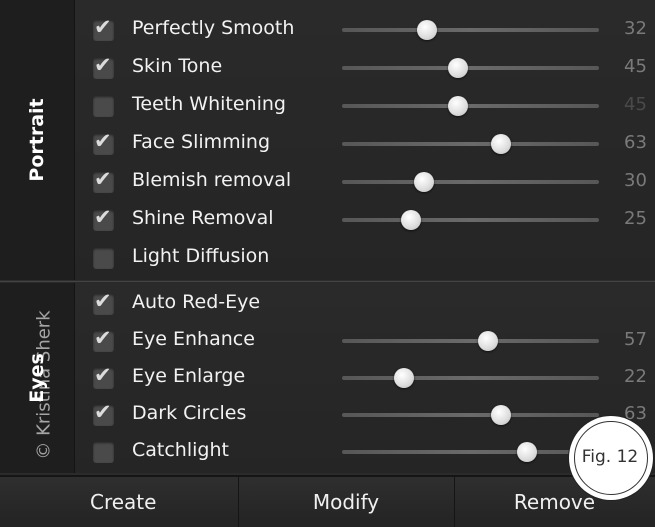 The height and width of the screenshot is (527, 655). Describe the element at coordinates (196, 302) in the screenshot. I see `adjustment-label: Auto Red-Eye` at that location.